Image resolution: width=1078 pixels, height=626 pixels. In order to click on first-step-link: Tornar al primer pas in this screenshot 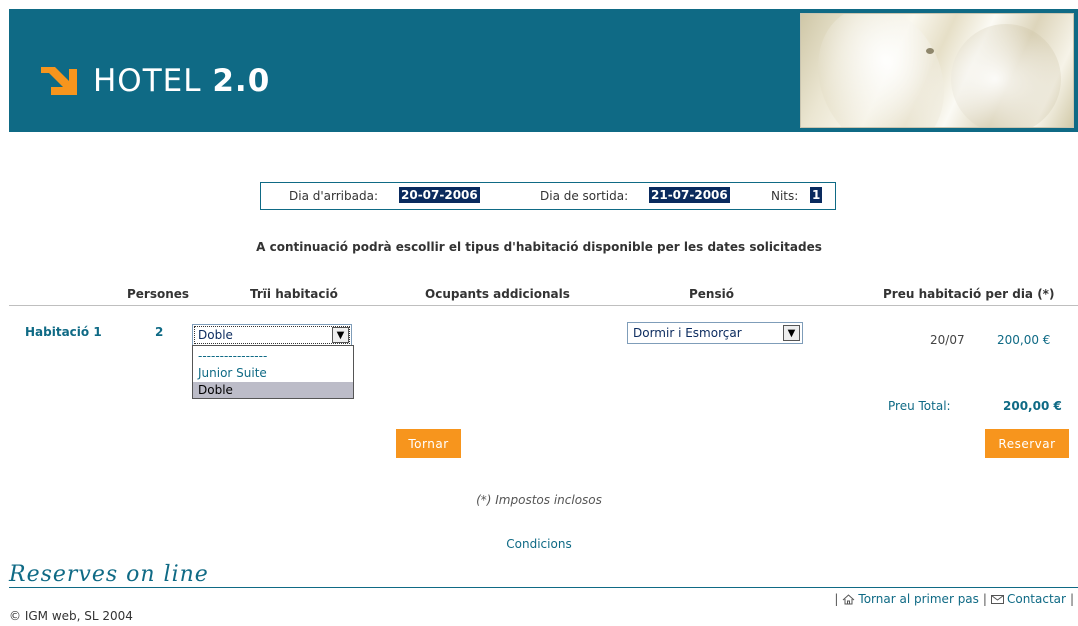, I will do `click(918, 599)`.